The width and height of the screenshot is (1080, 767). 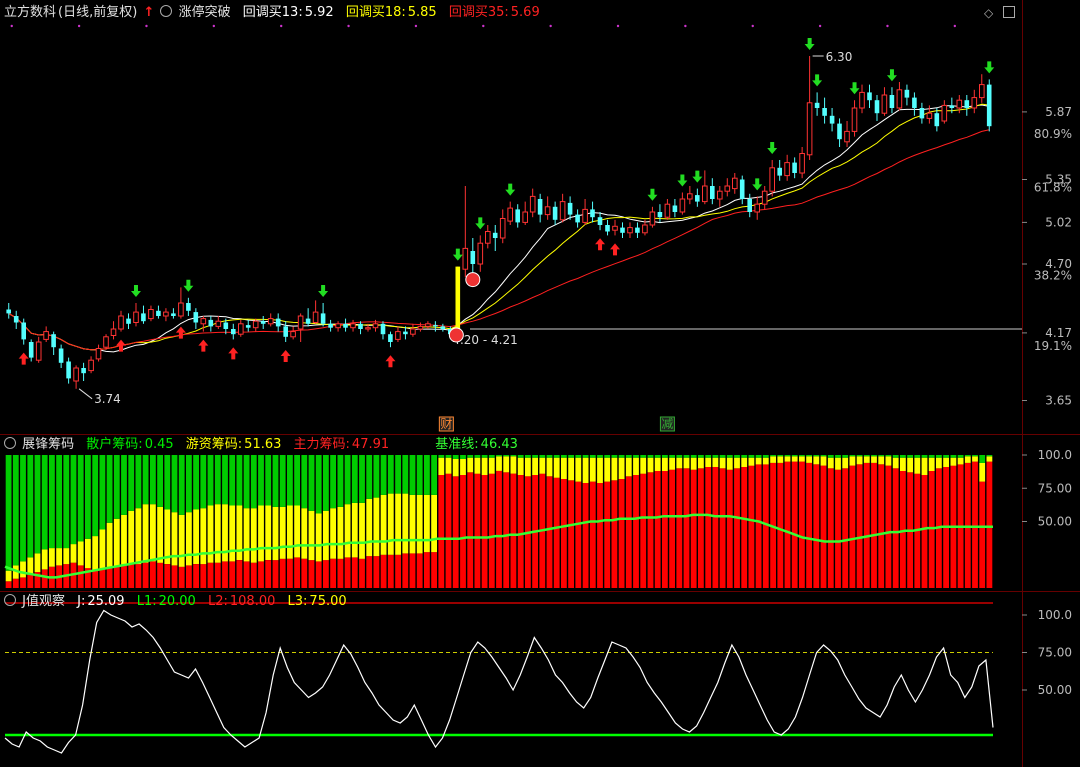 I want to click on base-line-value: 46.43, so click(x=499, y=444).